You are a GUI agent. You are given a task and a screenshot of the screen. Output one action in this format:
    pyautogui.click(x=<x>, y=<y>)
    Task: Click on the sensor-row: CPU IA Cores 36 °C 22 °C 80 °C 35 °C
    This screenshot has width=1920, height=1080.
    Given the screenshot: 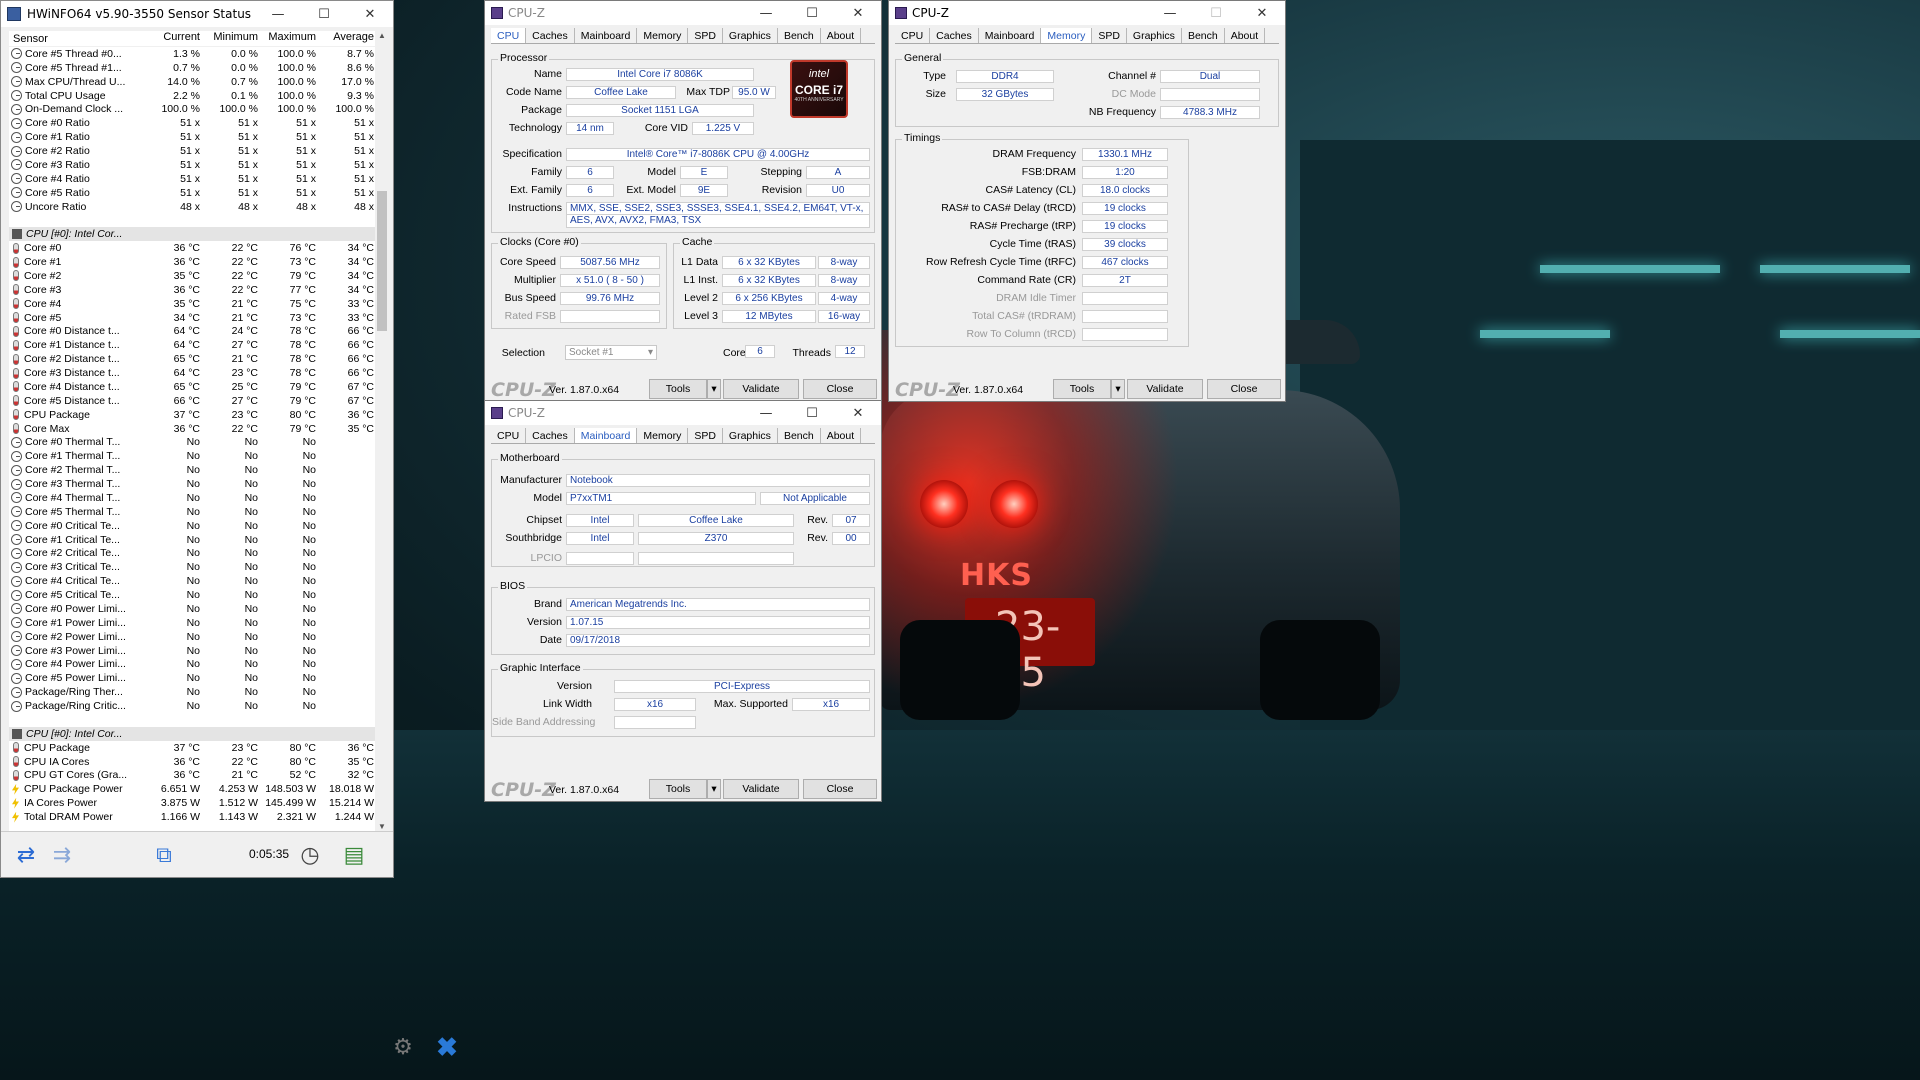 What is the action you would take?
    pyautogui.click(x=194, y=762)
    